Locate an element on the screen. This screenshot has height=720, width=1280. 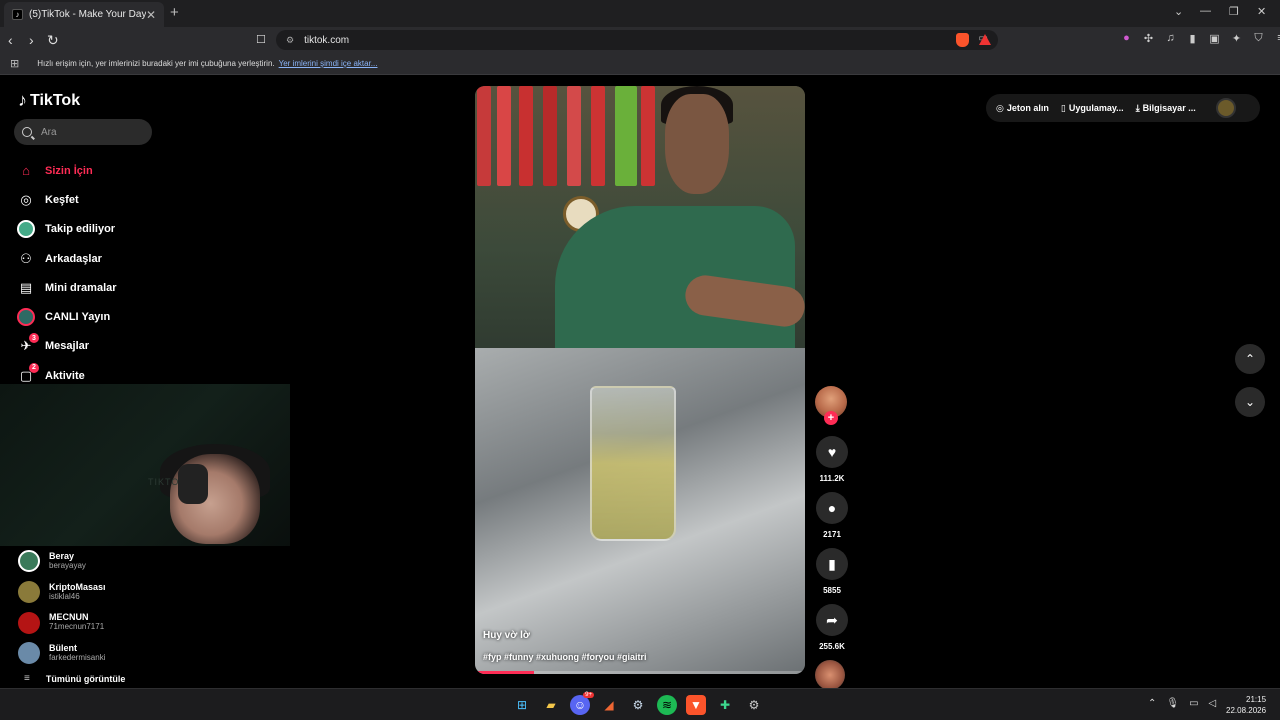
brave-rewards-triangle-icon is located at coordinates (985, 39).